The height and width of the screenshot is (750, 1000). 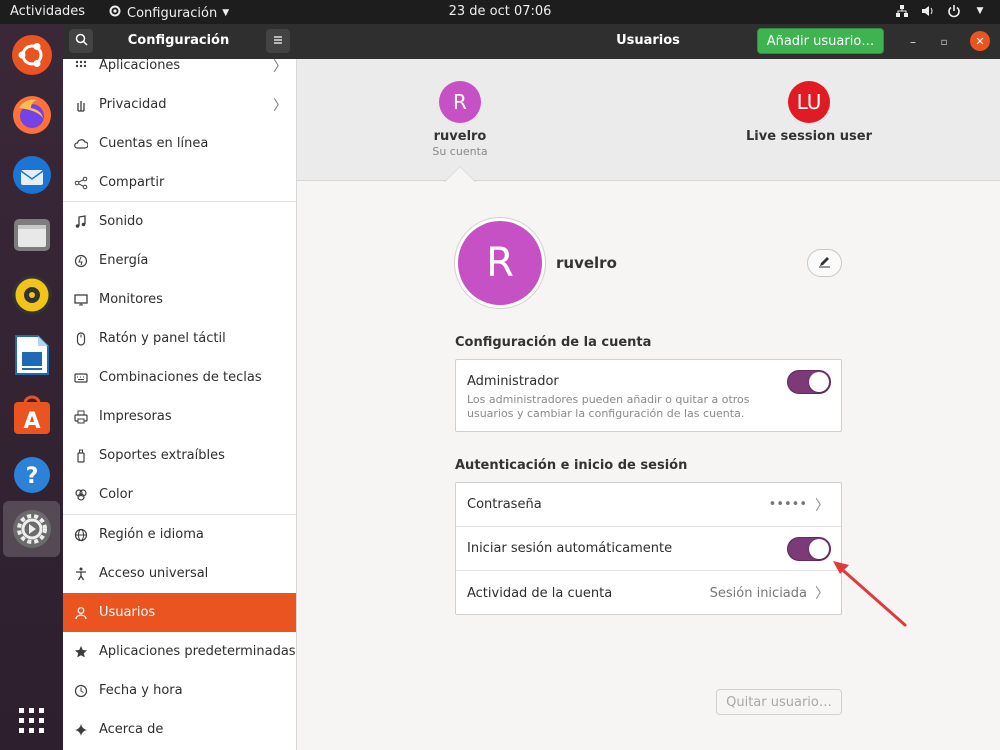 What do you see at coordinates (81, 730) in the screenshot?
I see `sparkle-icon` at bounding box center [81, 730].